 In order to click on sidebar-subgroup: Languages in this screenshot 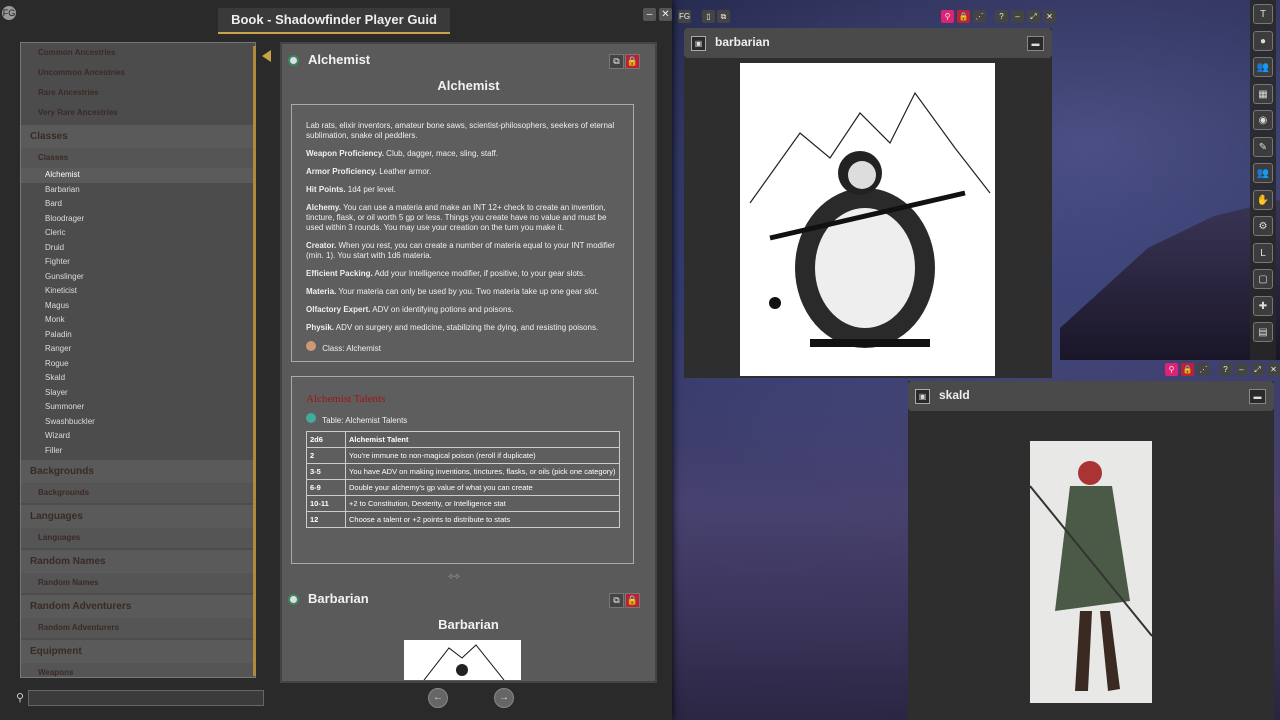, I will do `click(138, 538)`.